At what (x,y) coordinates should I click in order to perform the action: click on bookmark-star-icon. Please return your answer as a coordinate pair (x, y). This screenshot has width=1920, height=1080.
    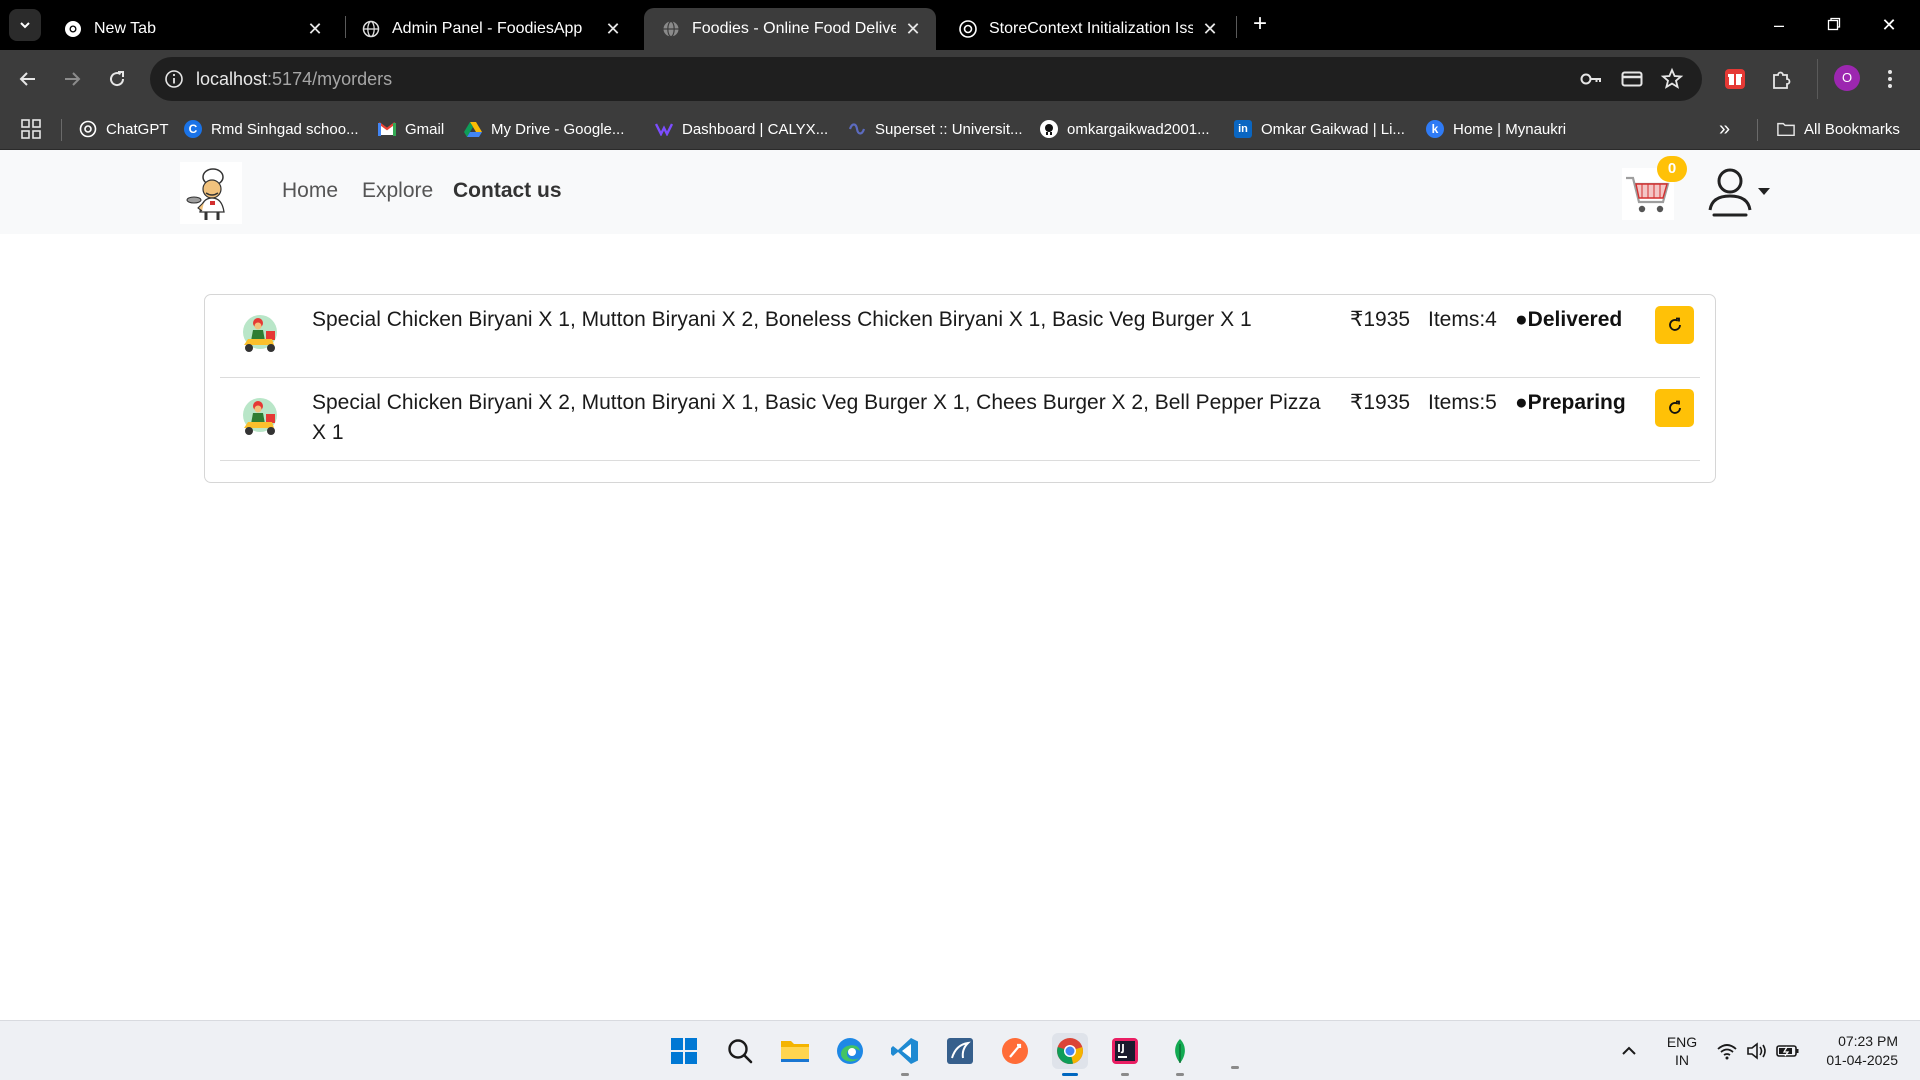
    Looking at the image, I should click on (1672, 79).